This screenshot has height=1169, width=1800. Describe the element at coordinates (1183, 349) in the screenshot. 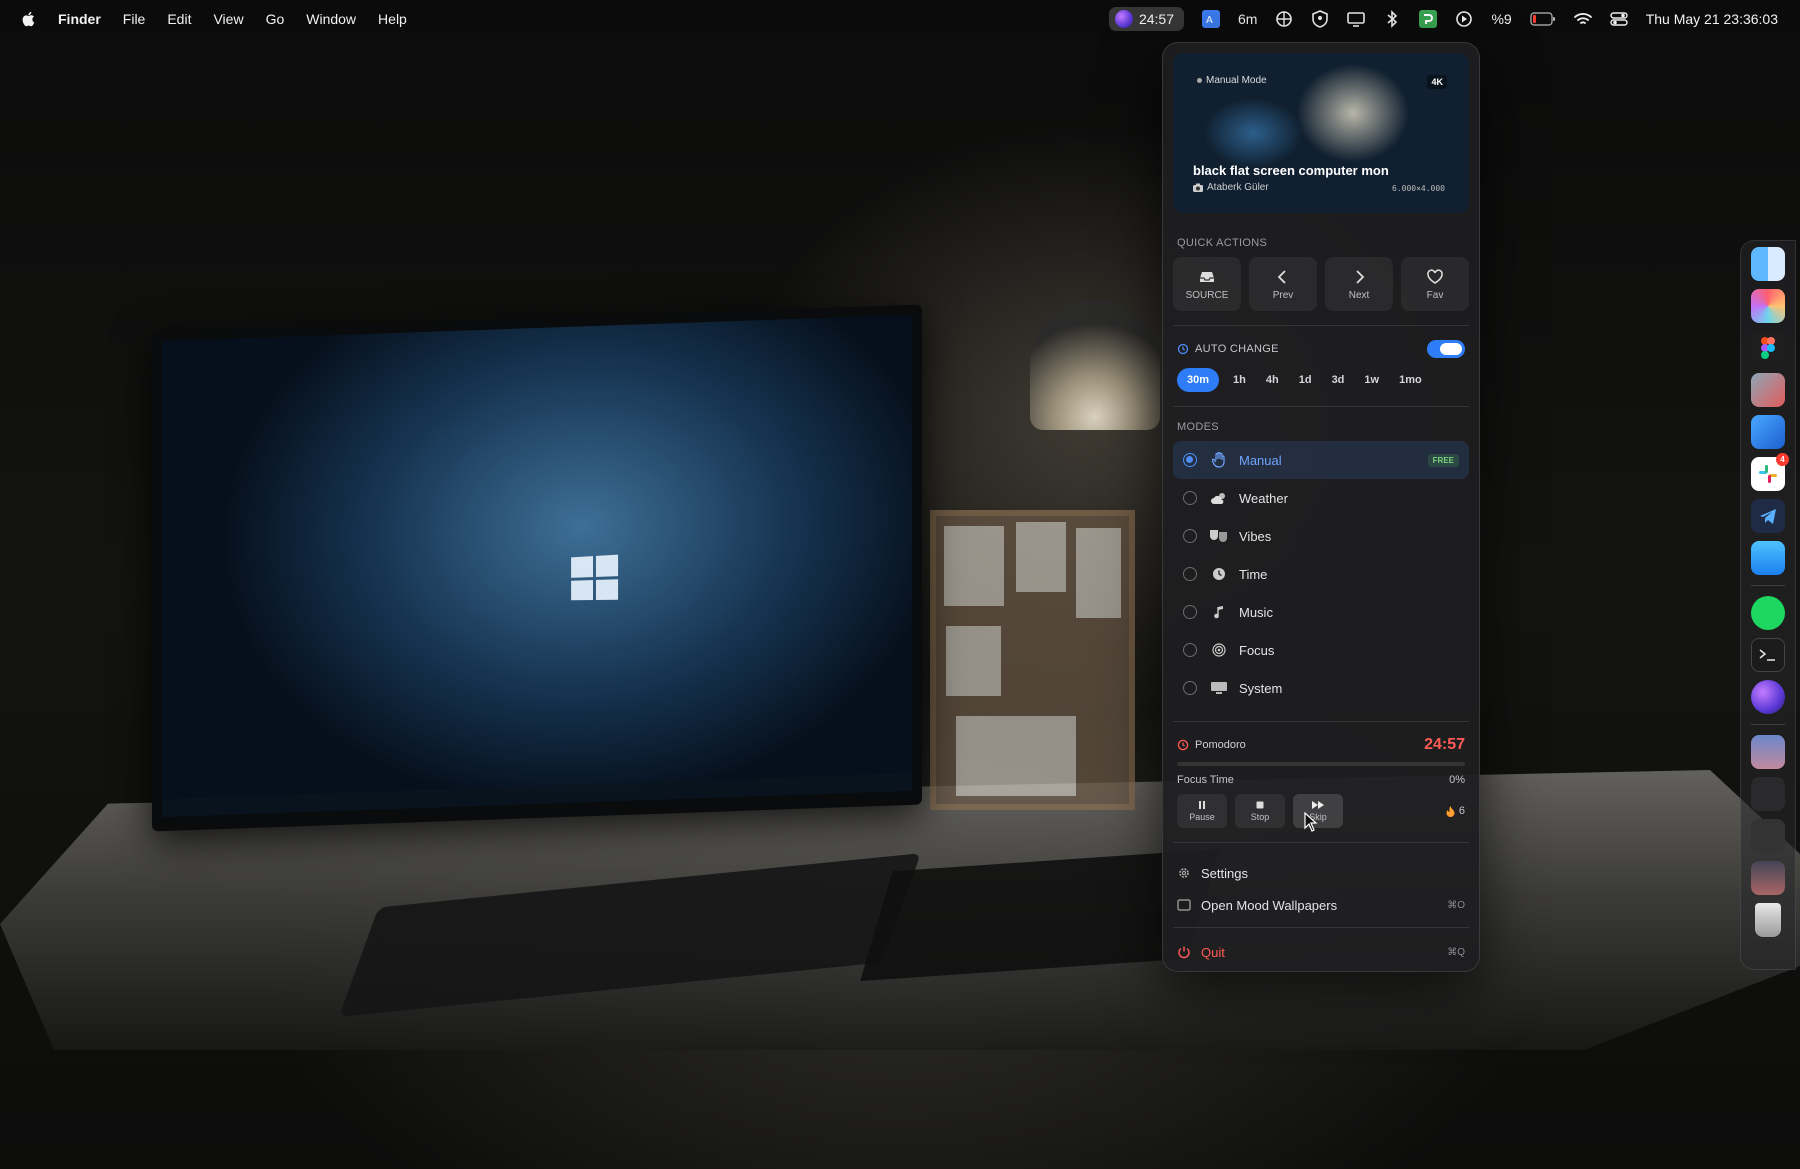

I see `history-icon` at that location.